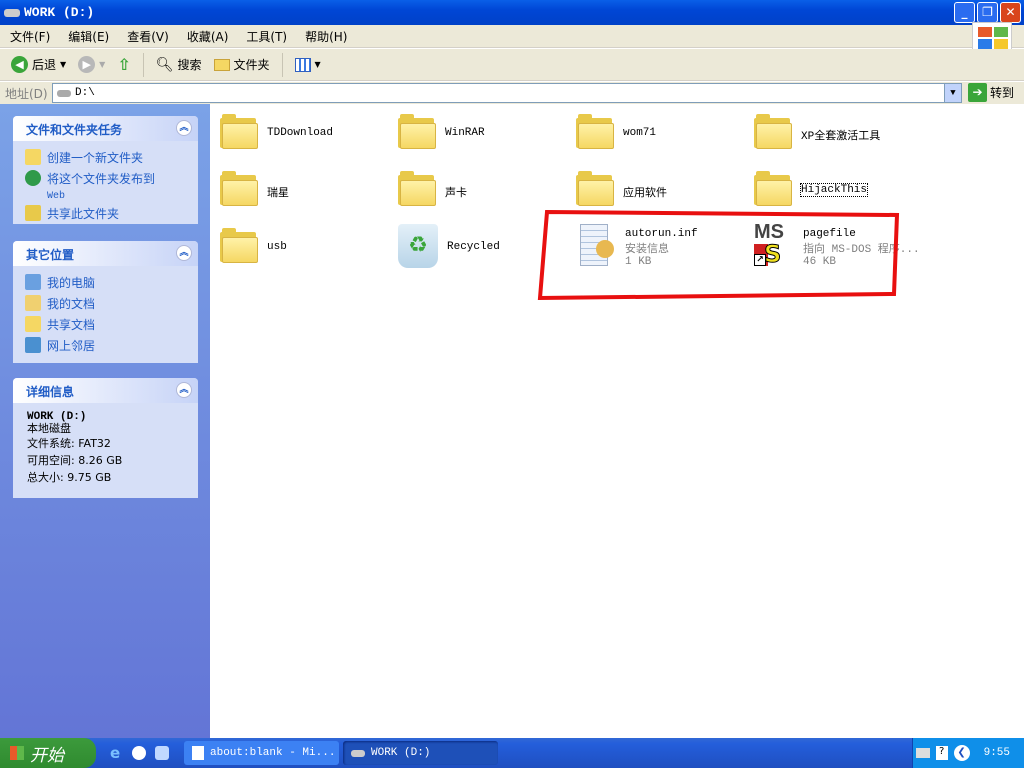  Describe the element at coordinates (17, 753) in the screenshot. I see `windows-flag-icon` at that location.